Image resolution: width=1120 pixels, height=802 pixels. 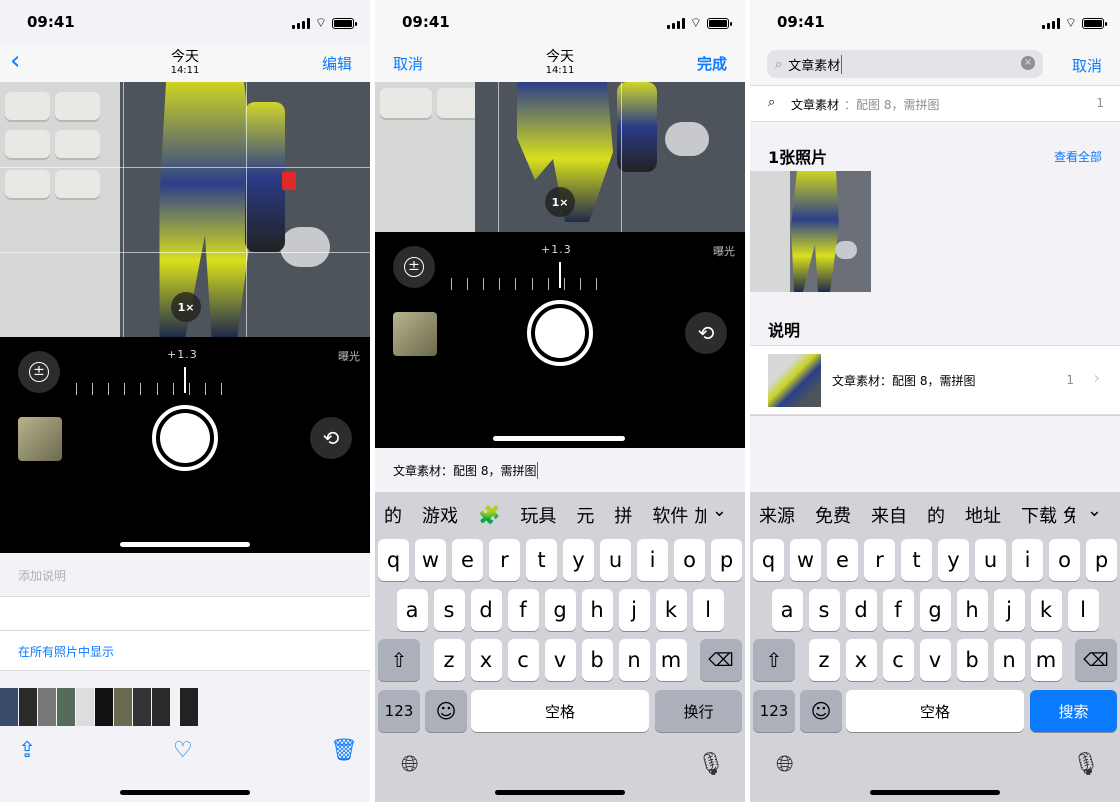 I want to click on heart-icon: ♡, so click(x=183, y=750).